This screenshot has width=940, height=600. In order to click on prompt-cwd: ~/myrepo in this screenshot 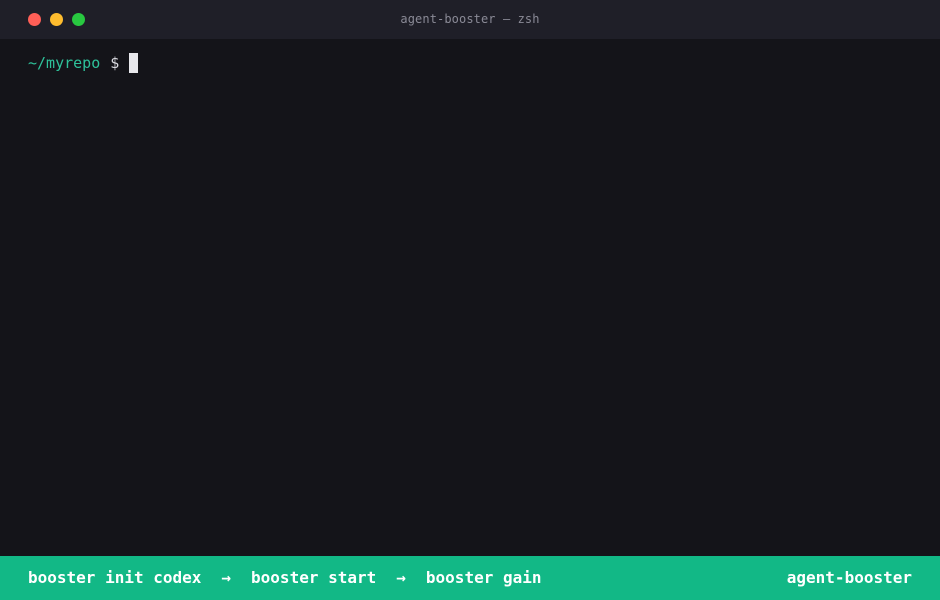, I will do `click(64, 63)`.